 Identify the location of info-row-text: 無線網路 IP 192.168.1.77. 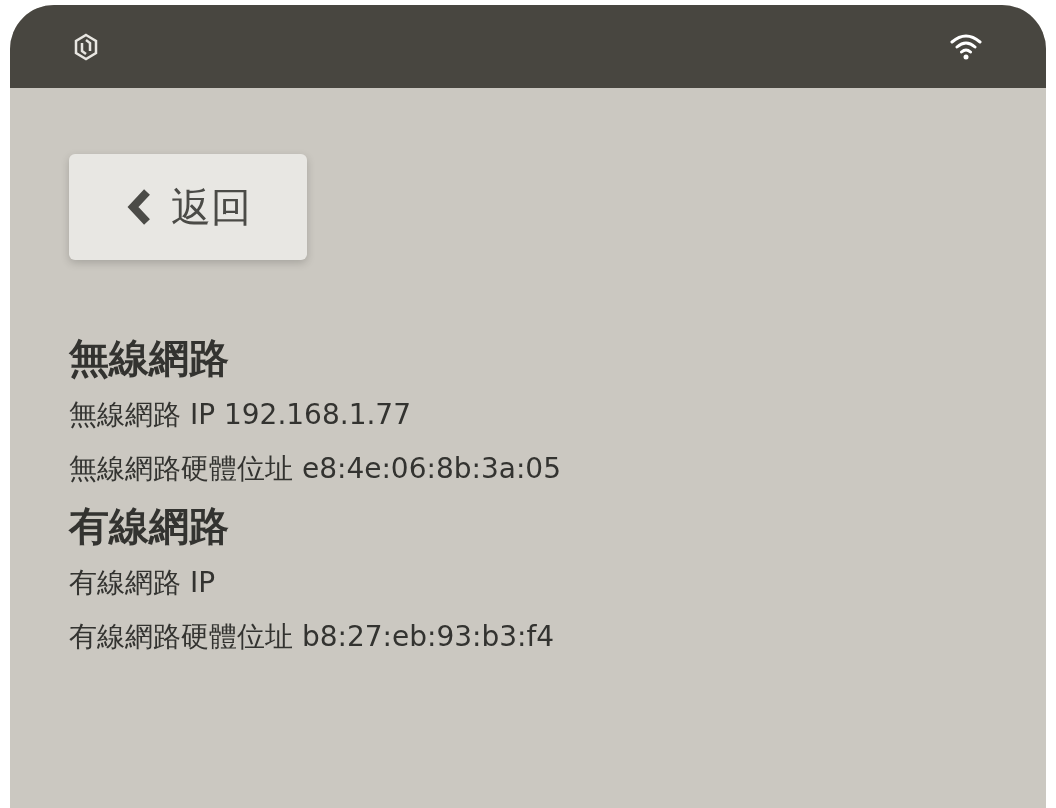
(240, 415).